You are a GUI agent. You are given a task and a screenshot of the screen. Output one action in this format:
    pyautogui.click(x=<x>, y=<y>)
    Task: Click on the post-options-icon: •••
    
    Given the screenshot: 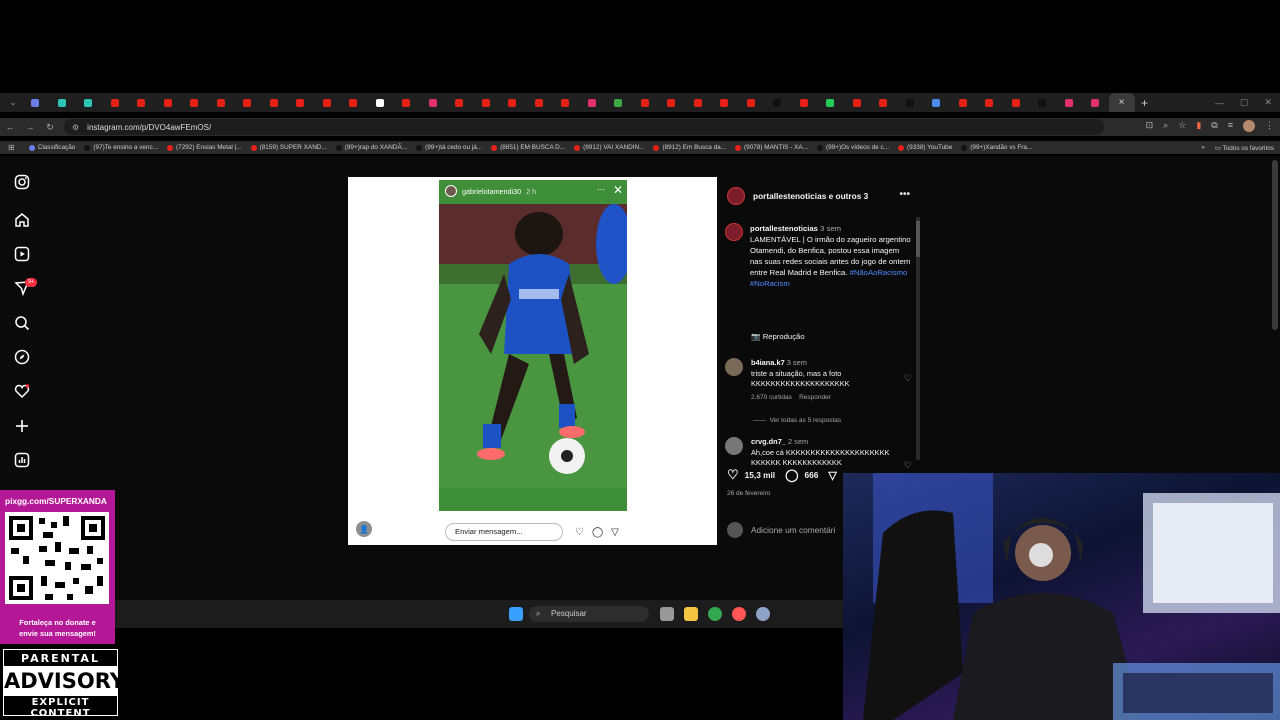 What is the action you would take?
    pyautogui.click(x=904, y=194)
    